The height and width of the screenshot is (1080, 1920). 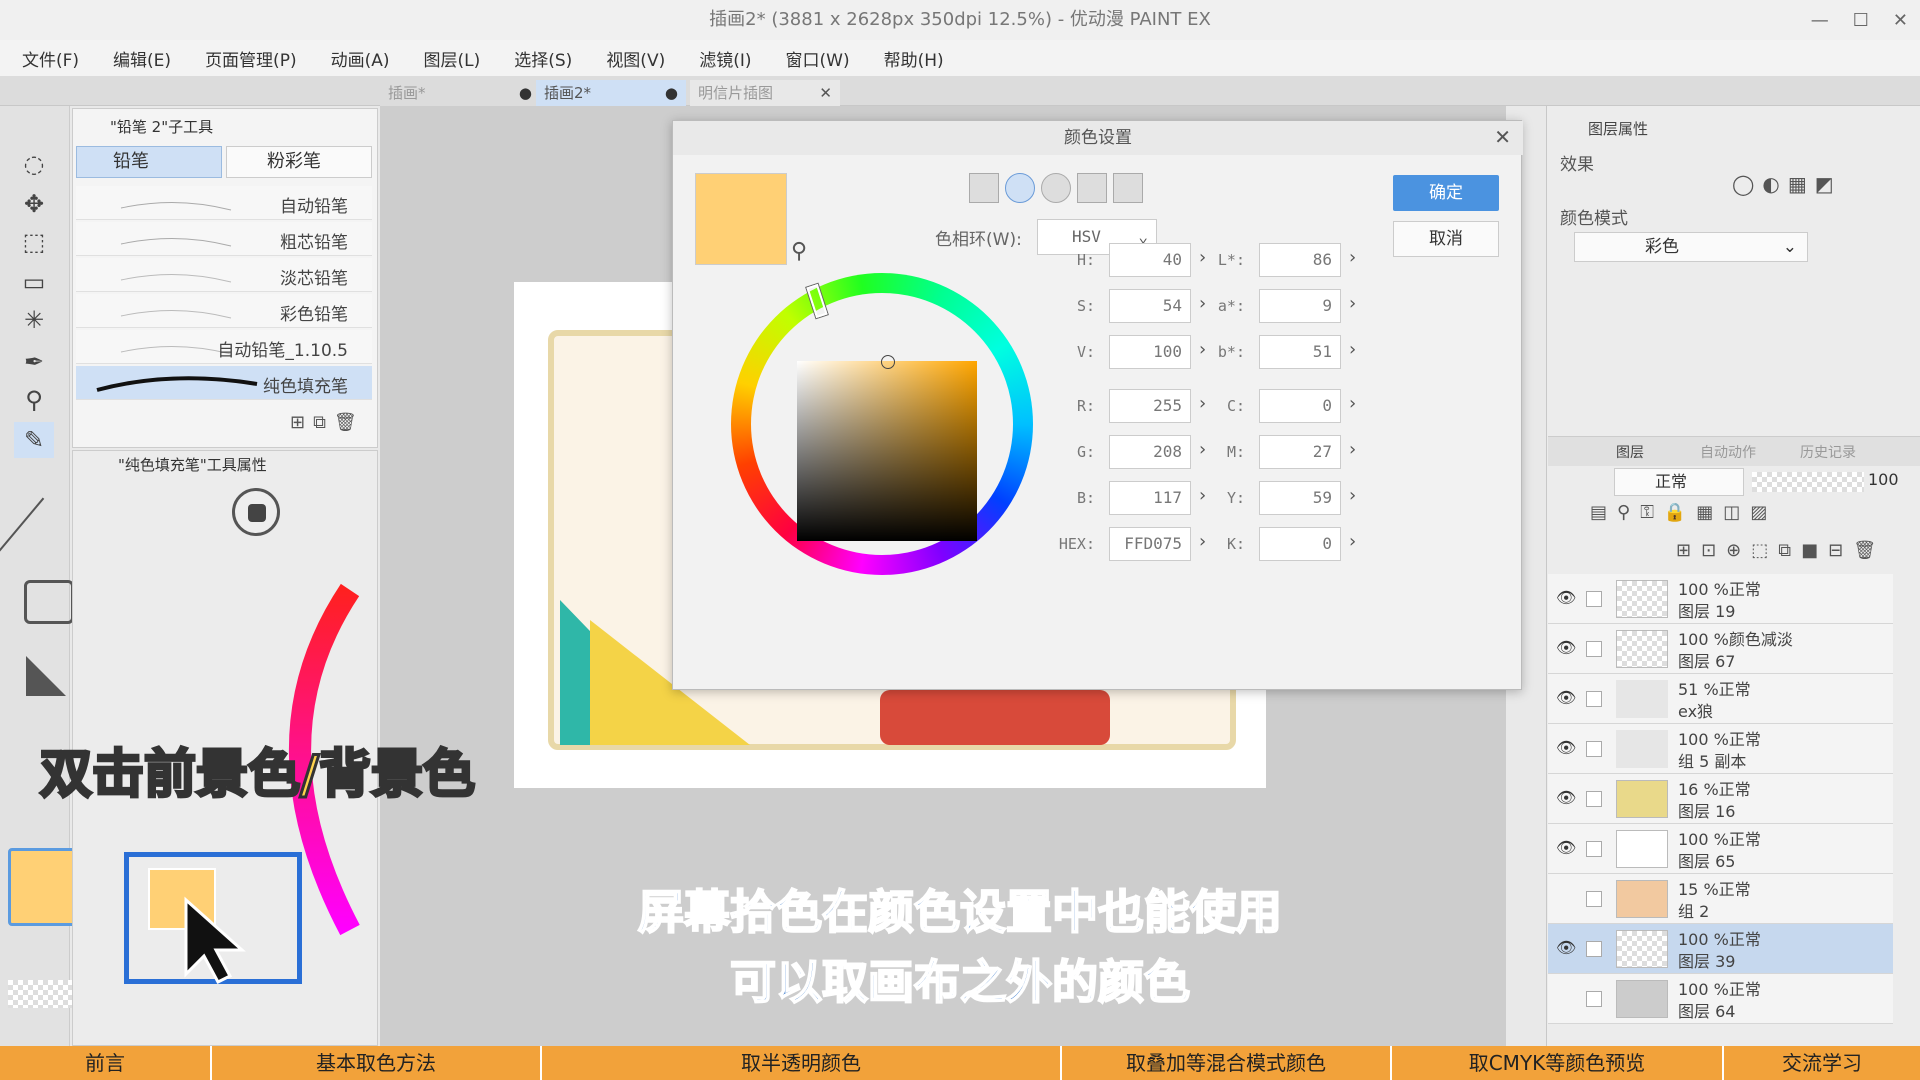 I want to click on r-field: 255, so click(x=1150, y=406).